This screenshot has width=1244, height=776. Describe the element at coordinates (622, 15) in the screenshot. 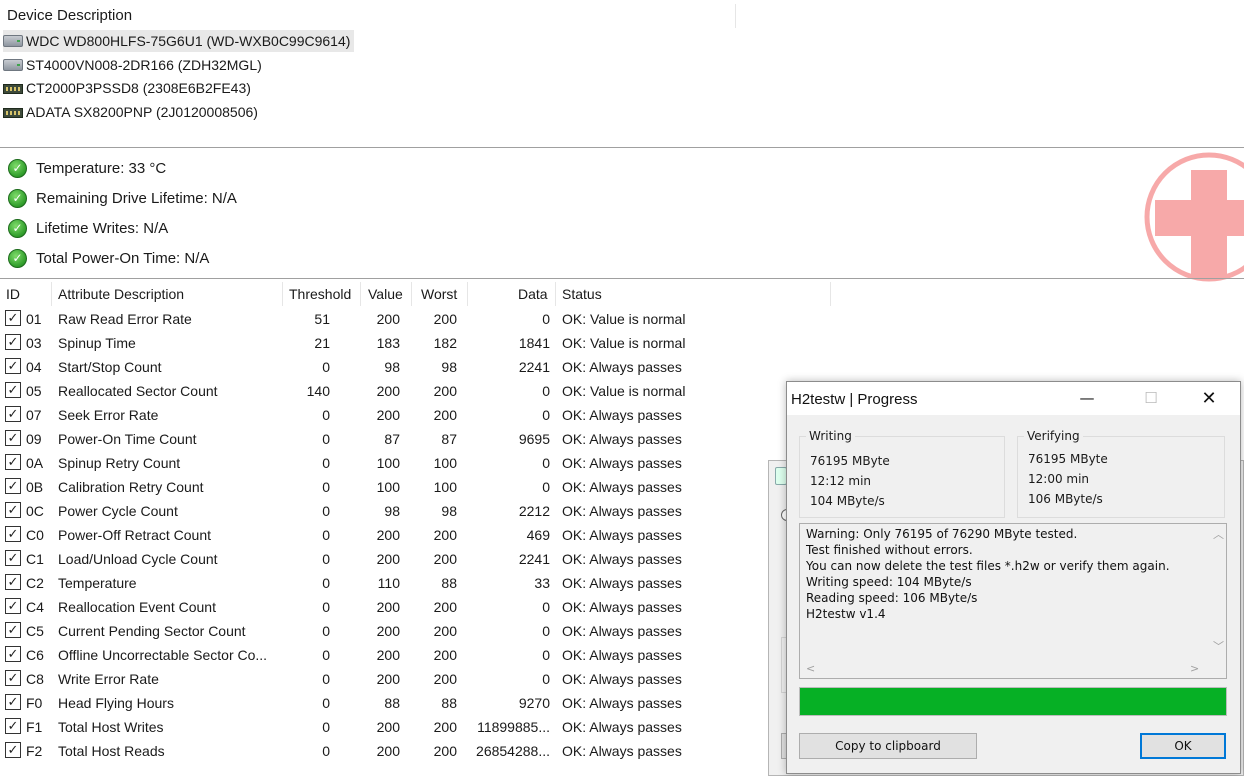

I see `device-list-header: Device Description` at that location.